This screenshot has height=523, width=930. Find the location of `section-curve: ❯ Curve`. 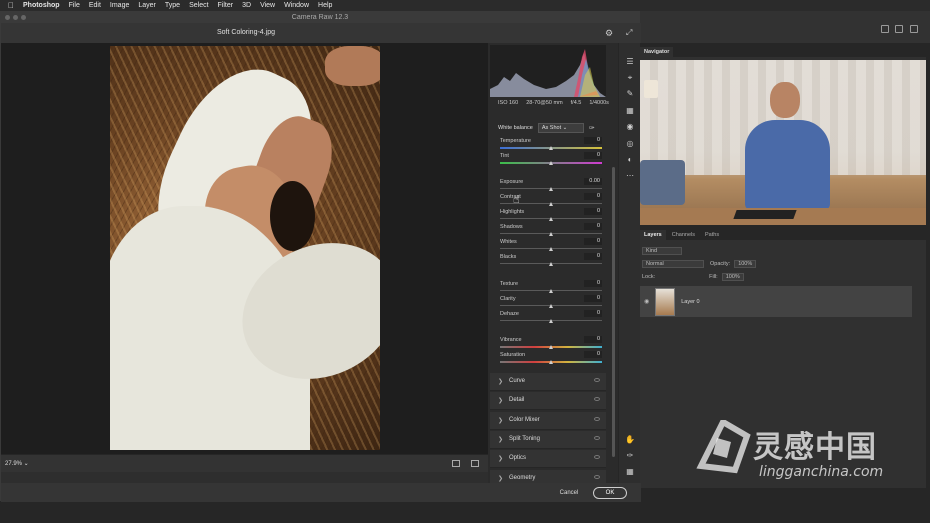

section-curve: ❯ Curve is located at coordinates (548, 382).